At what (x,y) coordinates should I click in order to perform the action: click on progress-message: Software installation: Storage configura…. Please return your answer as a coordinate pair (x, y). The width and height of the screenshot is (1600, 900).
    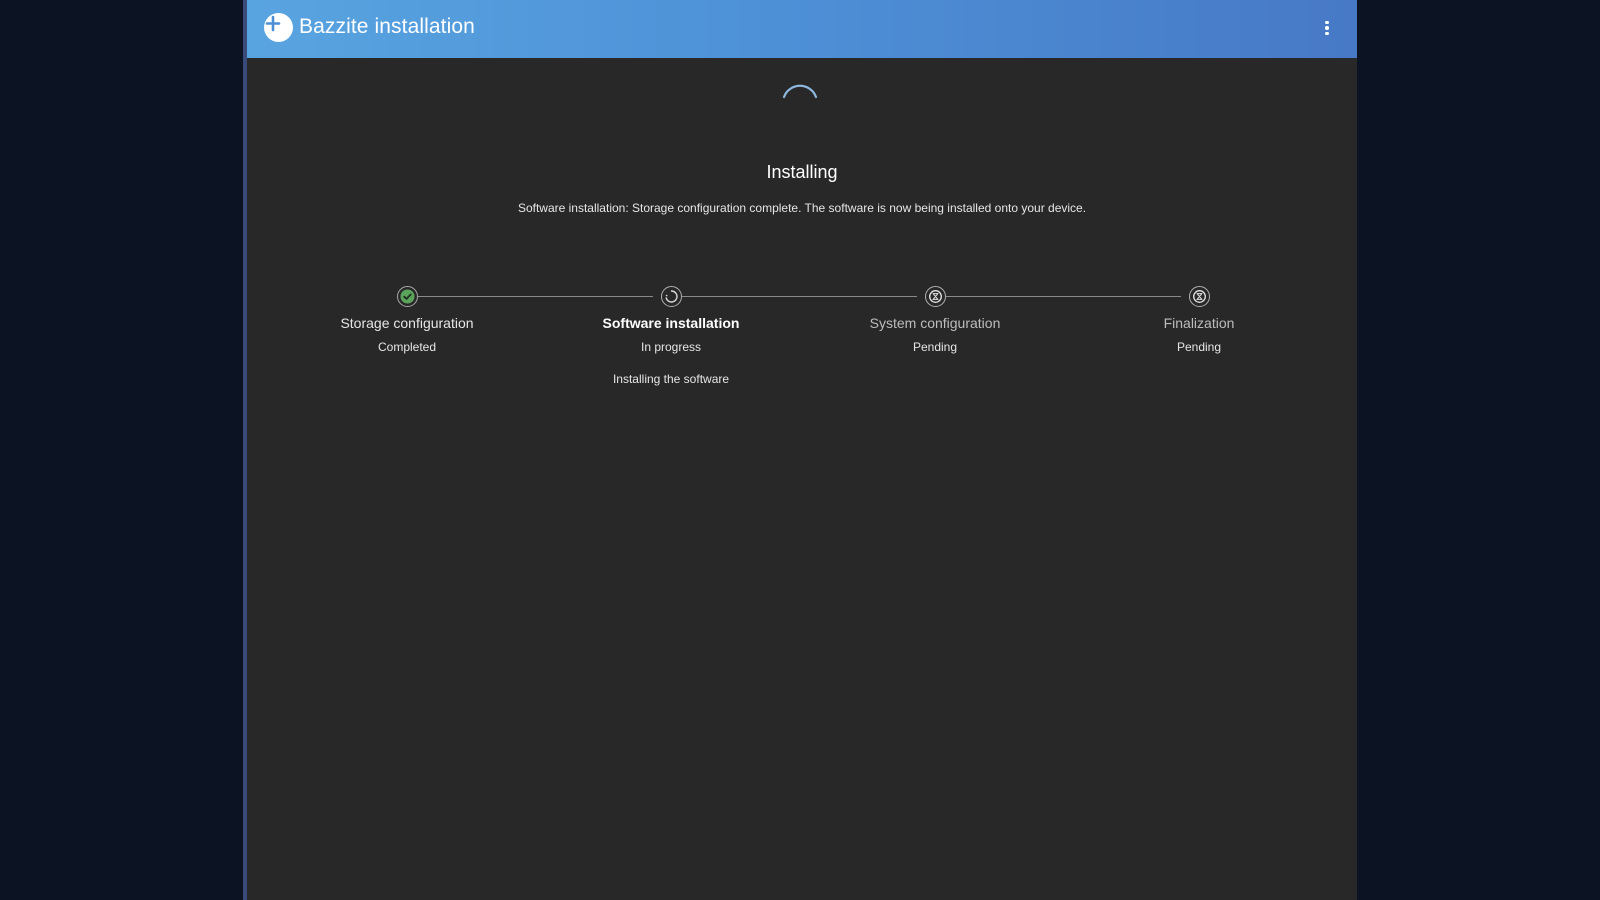
    Looking at the image, I should click on (802, 208).